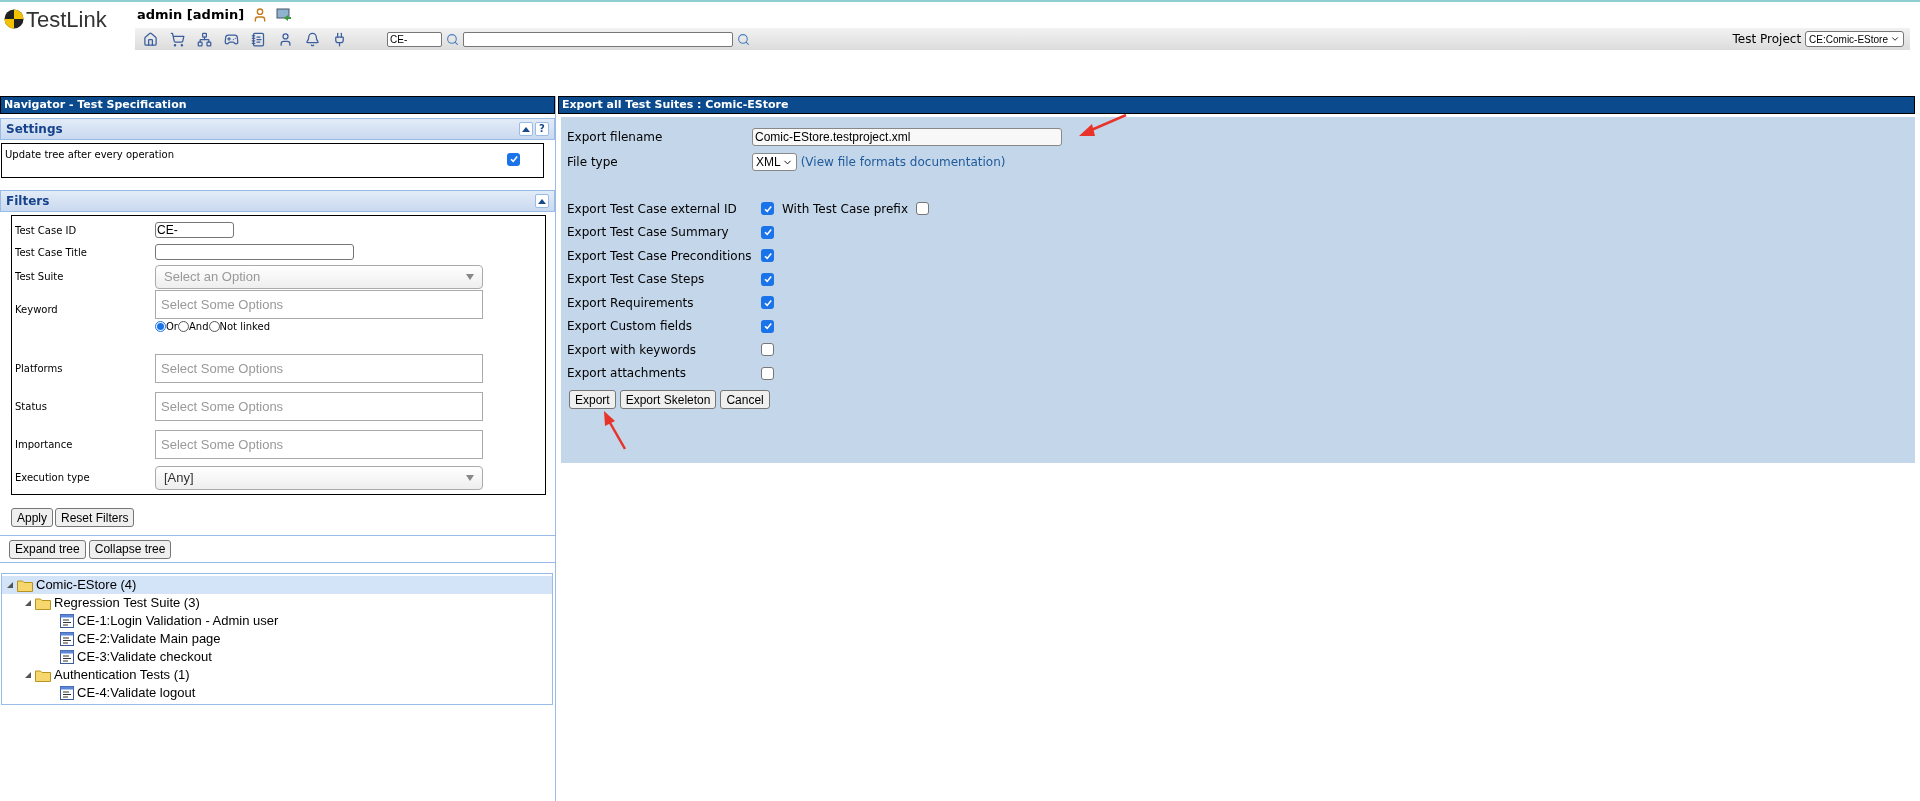 This screenshot has width=1920, height=801. What do you see at coordinates (28, 201) in the screenshot?
I see `section-title: Filters` at bounding box center [28, 201].